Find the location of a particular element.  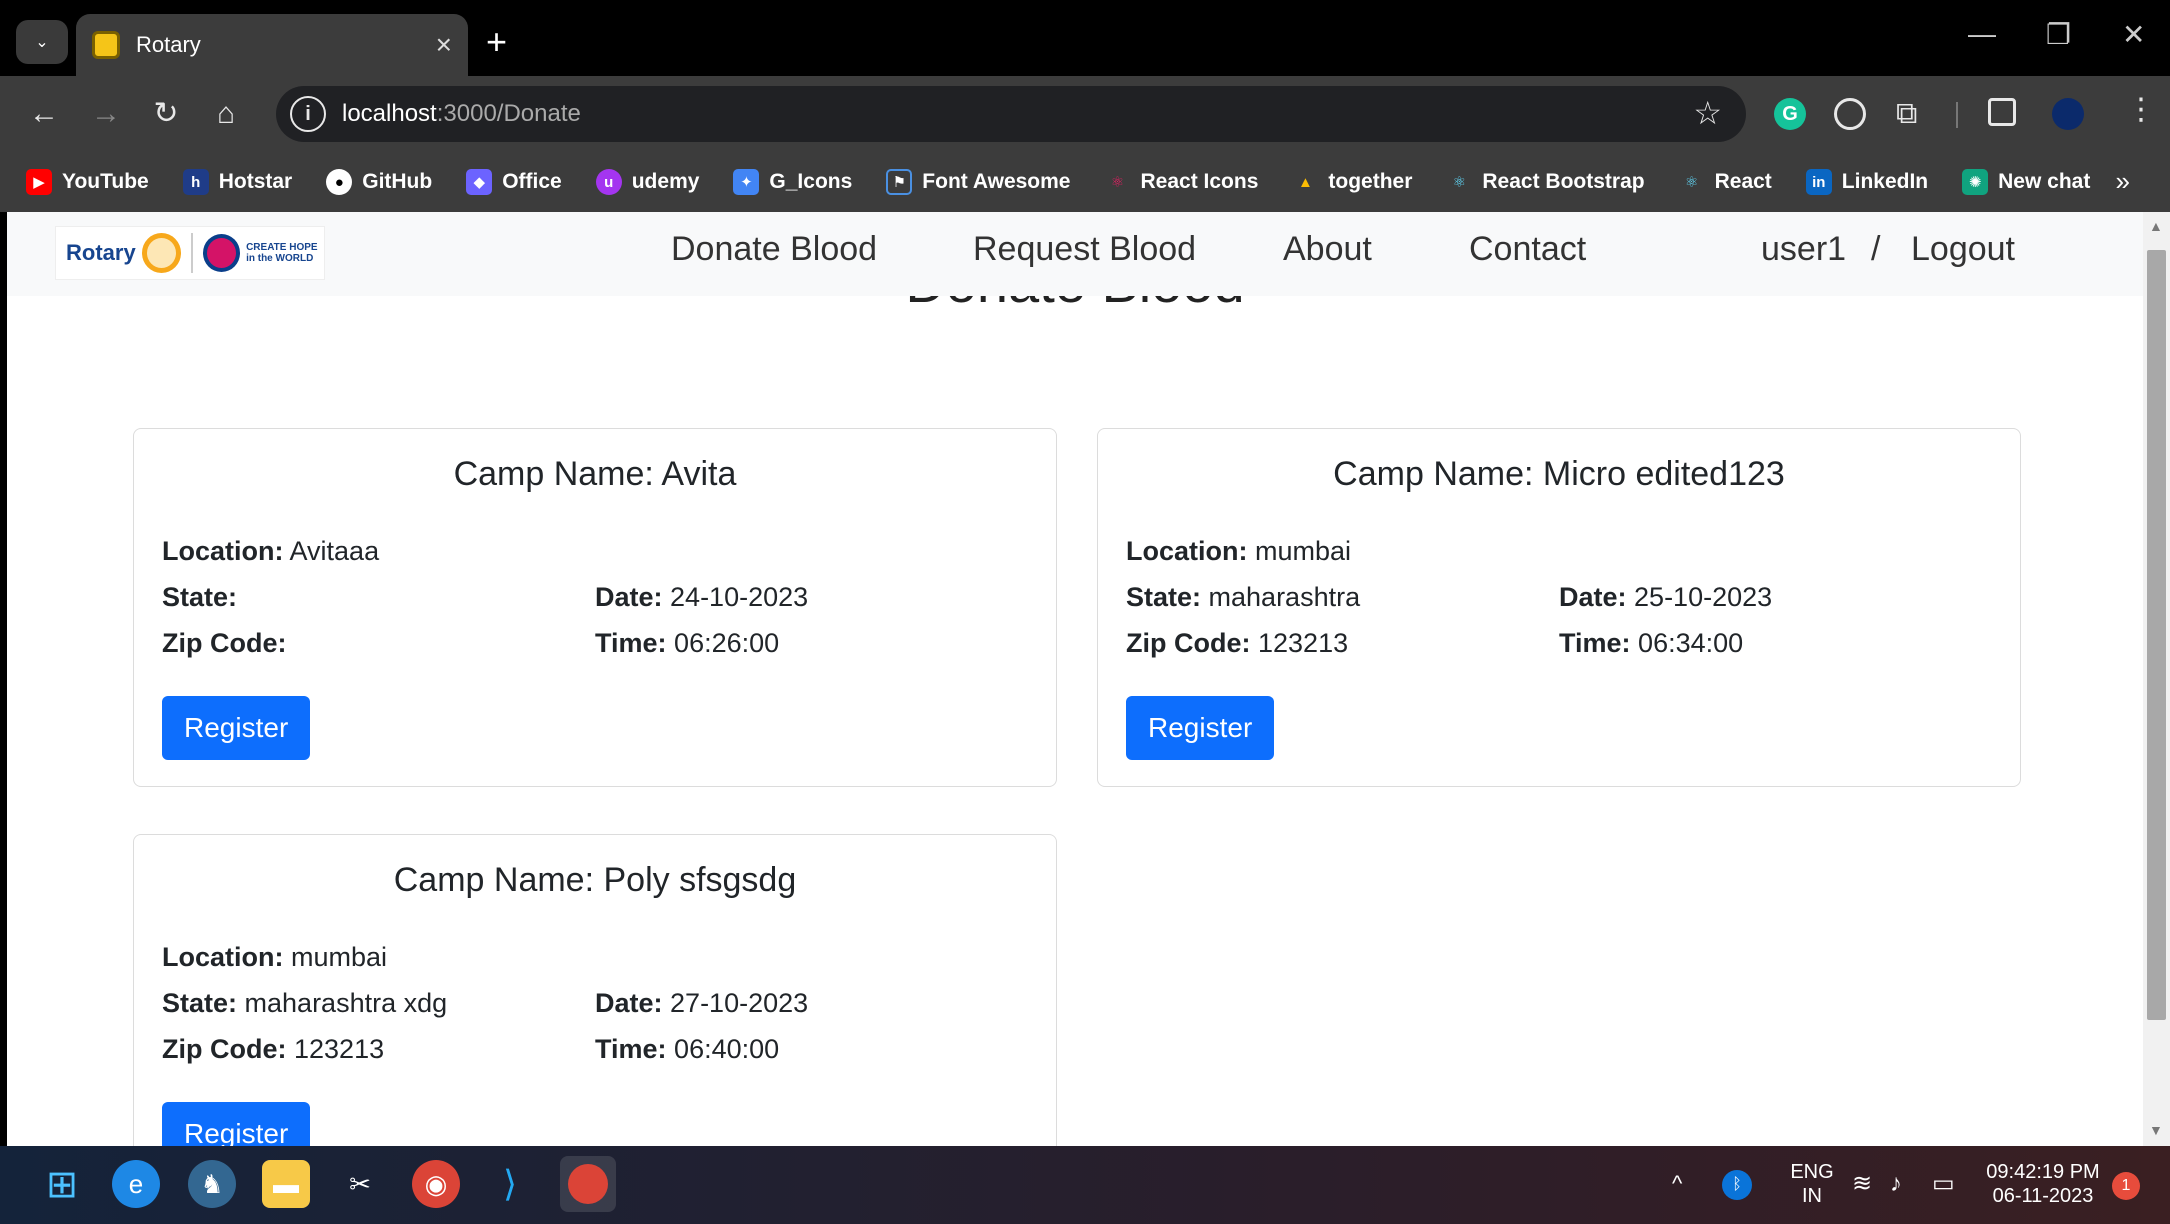

bookmark-linkedin: in LinkedIn is located at coordinates (1866, 182).